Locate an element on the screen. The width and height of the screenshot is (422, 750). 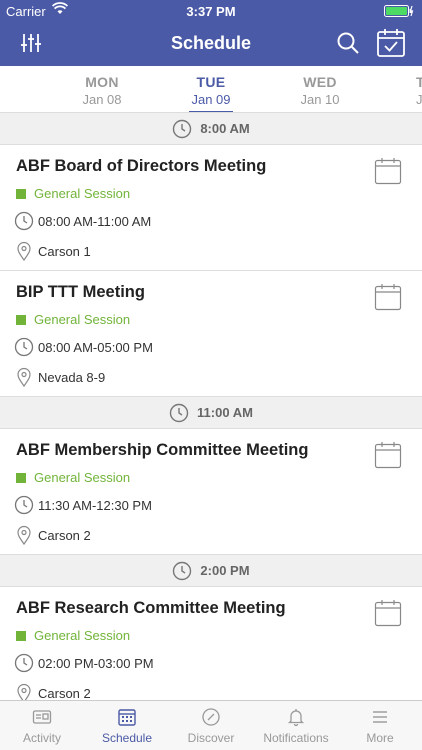
session-time: 11:30 AM-12:30 PM is located at coordinates (95, 505).